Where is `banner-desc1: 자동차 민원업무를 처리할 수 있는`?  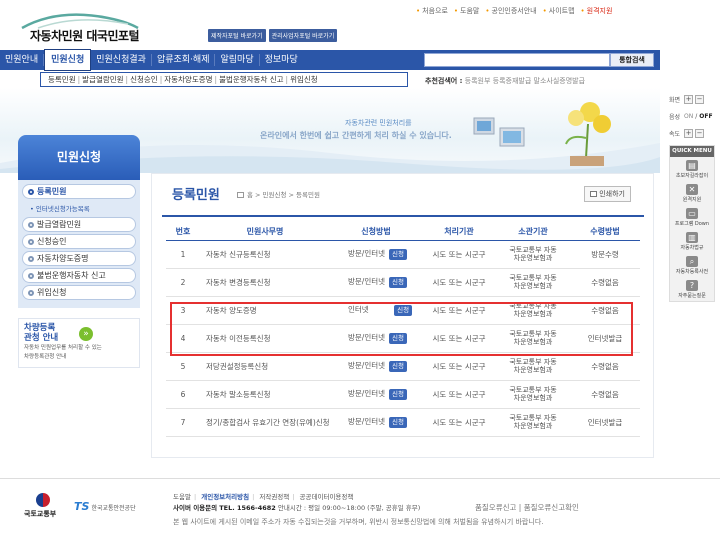
banner-desc1: 자동차 민원업무를 처리할 수 있는 is located at coordinates (63, 348).